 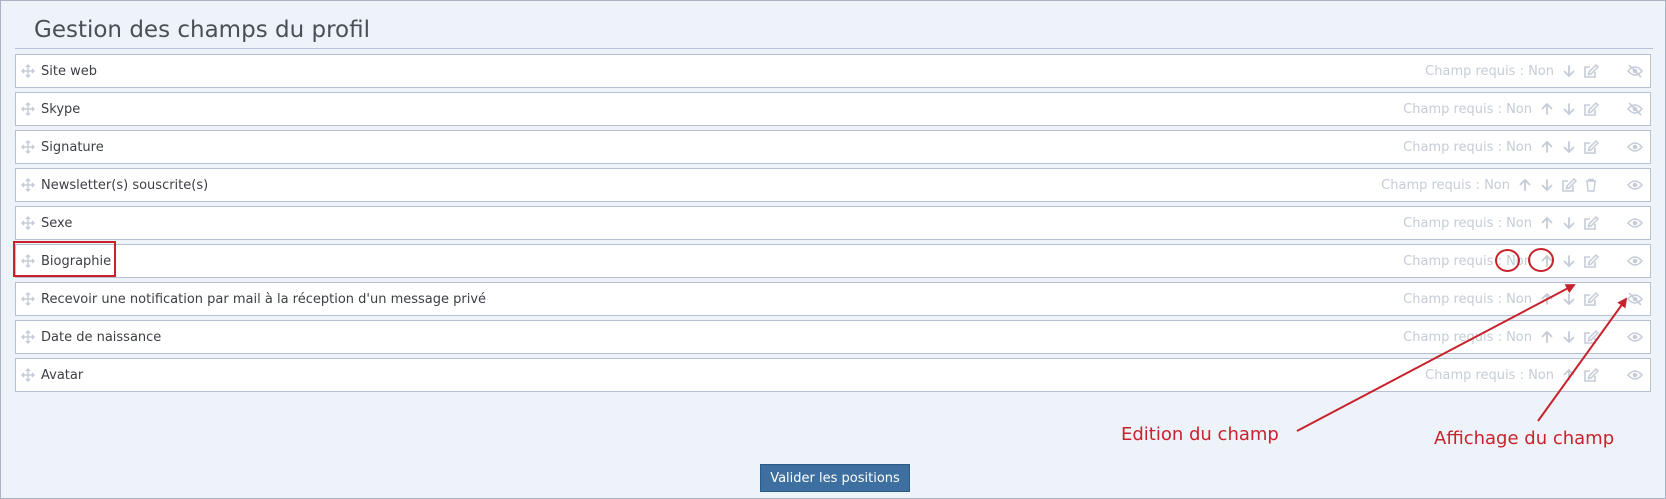 What do you see at coordinates (1582, 359) in the screenshot?
I see `display-annotation-arrow` at bounding box center [1582, 359].